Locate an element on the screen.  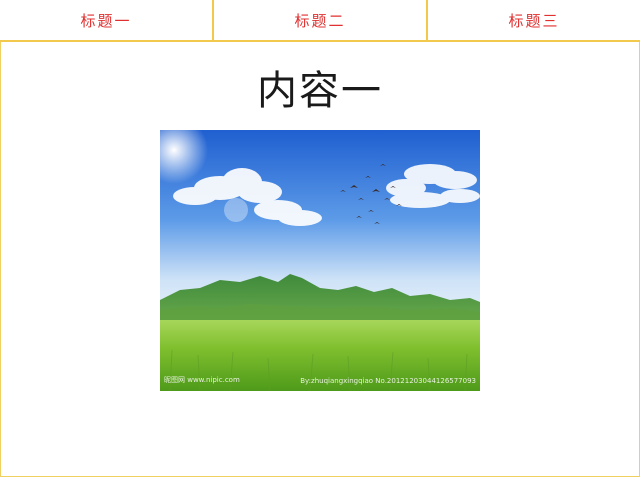
tab-2: 标题二 is located at coordinates (319, 20).